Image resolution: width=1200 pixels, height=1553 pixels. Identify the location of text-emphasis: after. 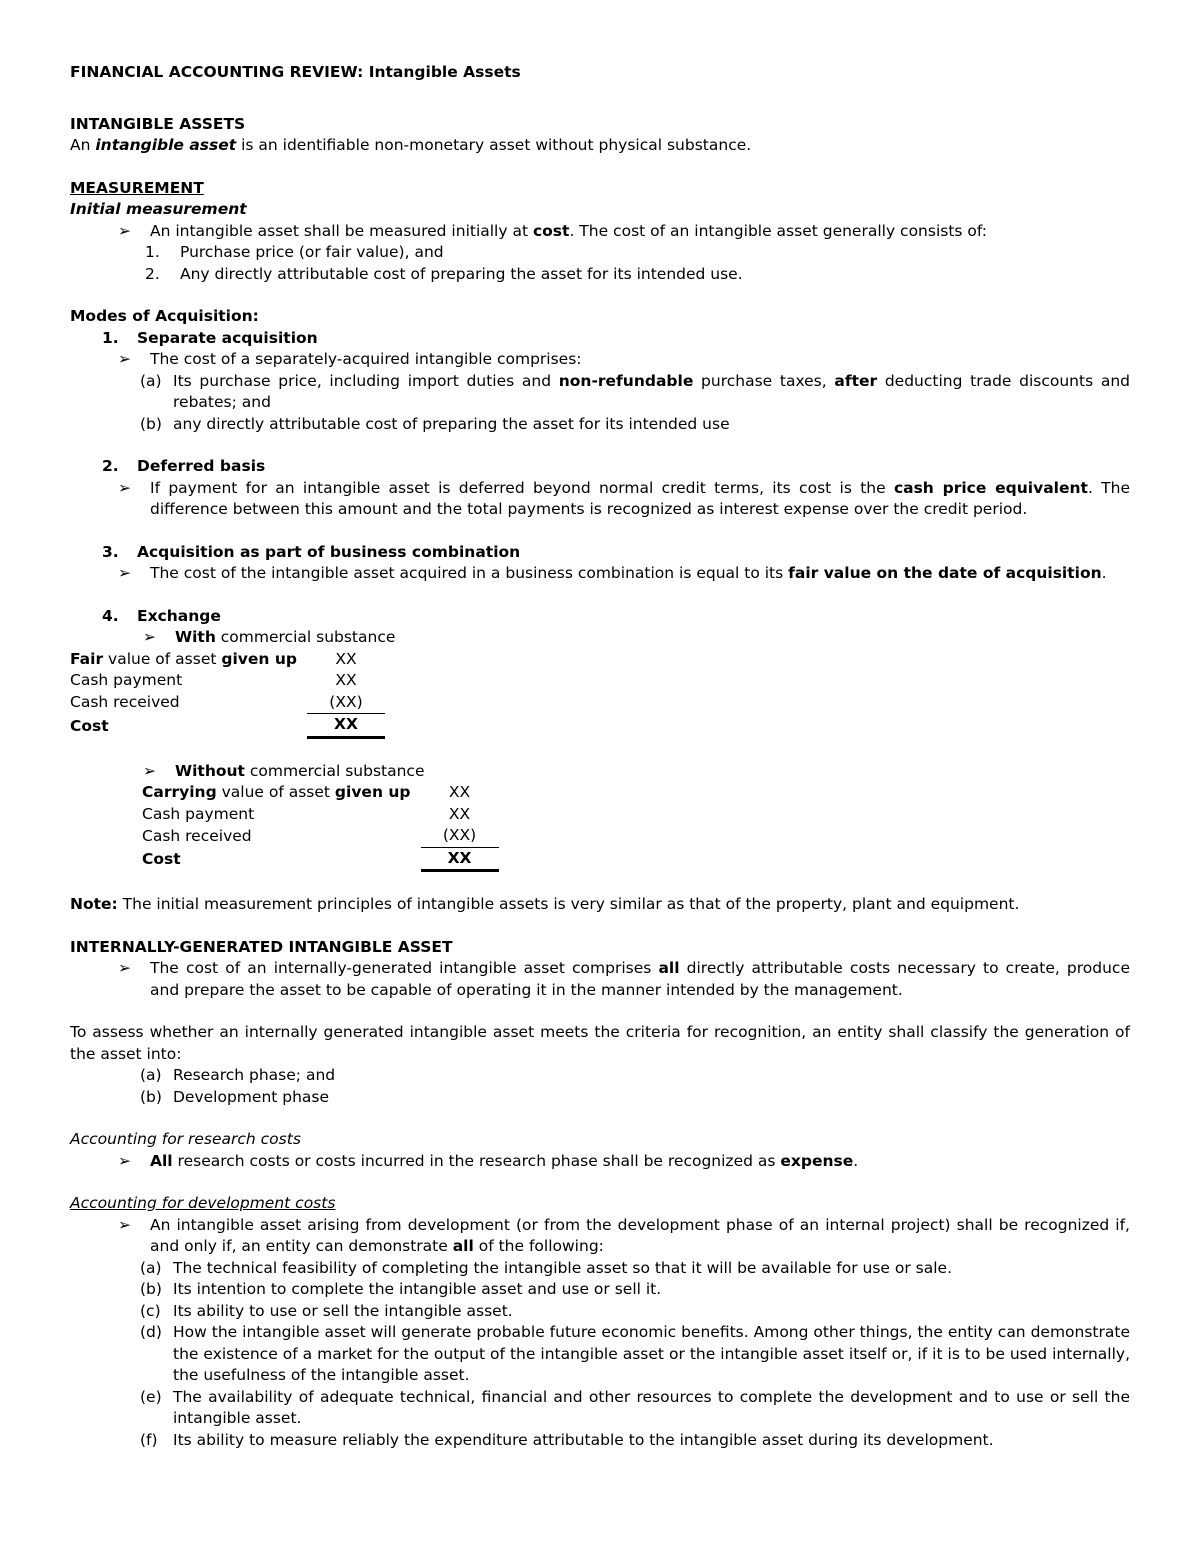
(856, 380).